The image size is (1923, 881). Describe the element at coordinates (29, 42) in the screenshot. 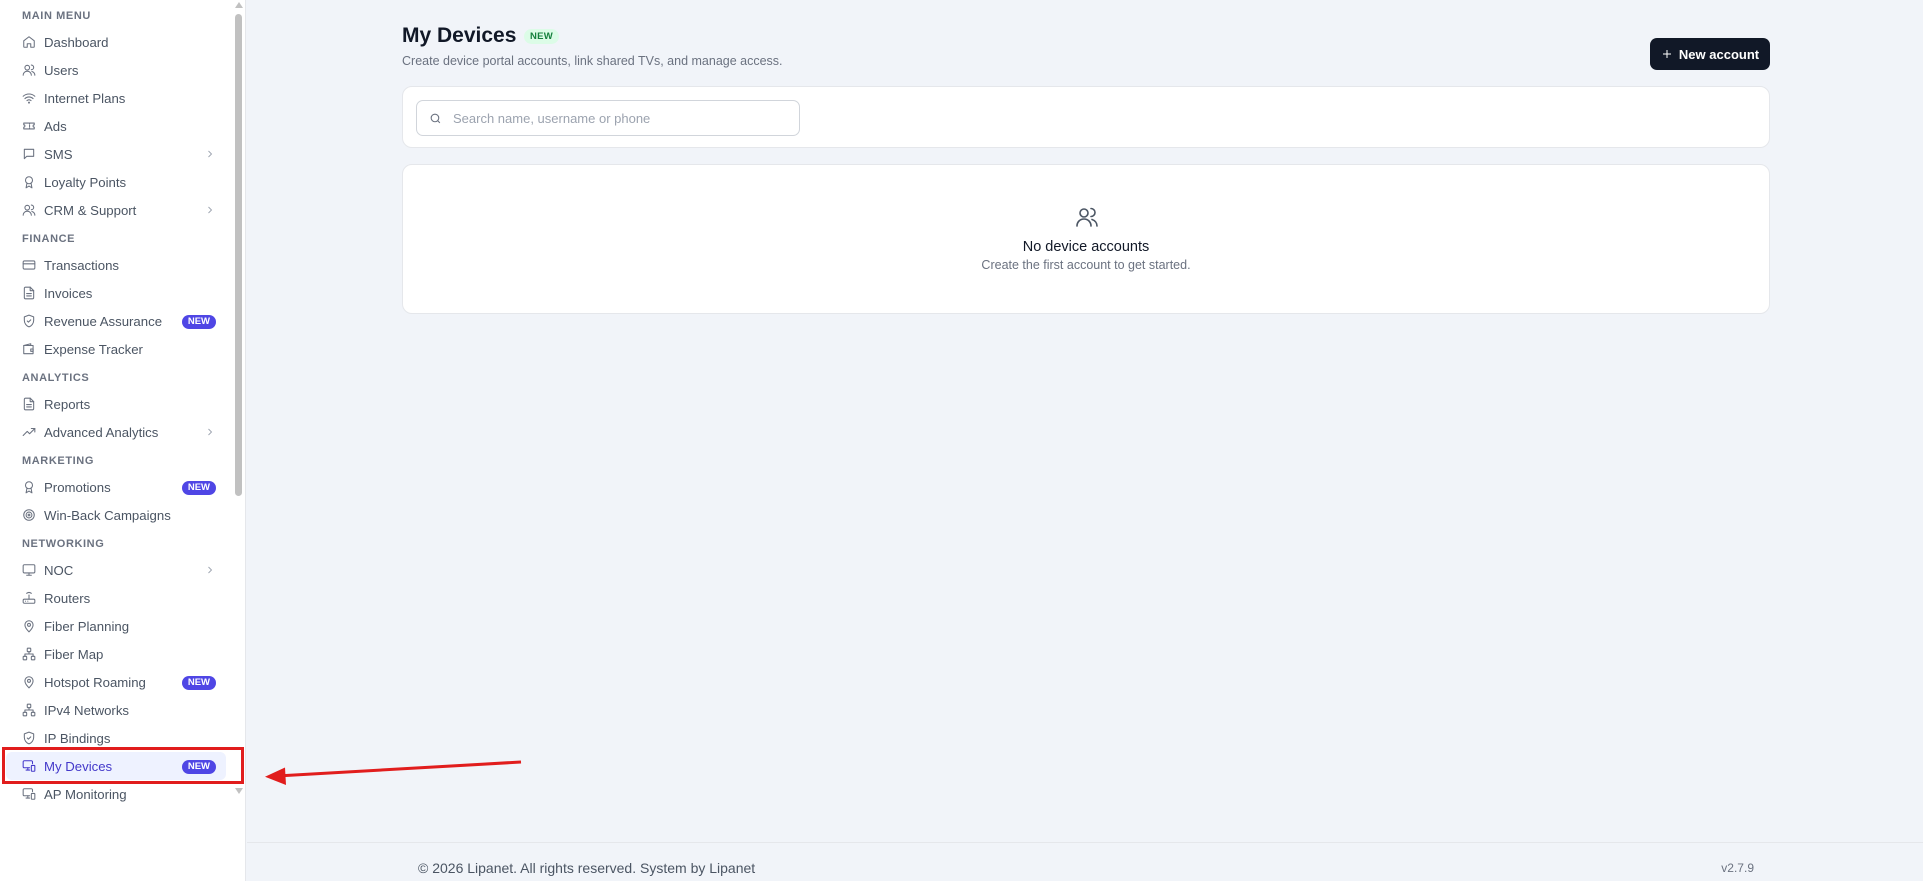

I see `home-icon` at that location.